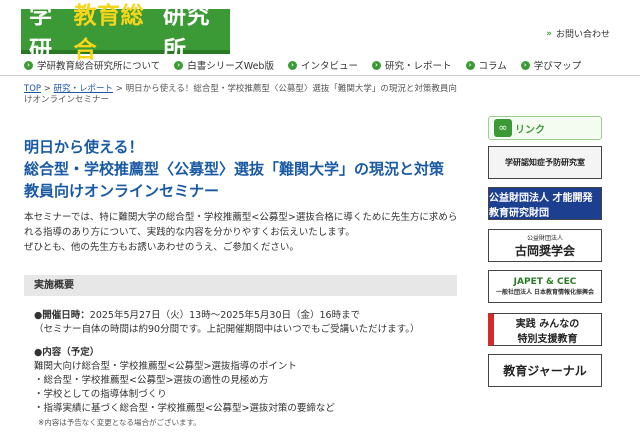 The height and width of the screenshot is (443, 640). I want to click on nav-label: コラム, so click(492, 66).